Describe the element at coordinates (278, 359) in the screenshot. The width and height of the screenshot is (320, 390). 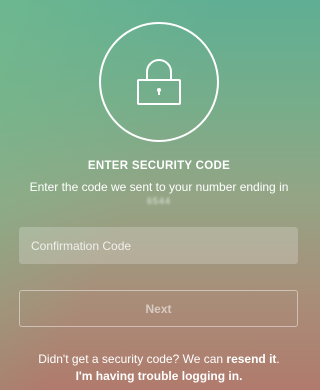
I see `resend-end: .` at that location.